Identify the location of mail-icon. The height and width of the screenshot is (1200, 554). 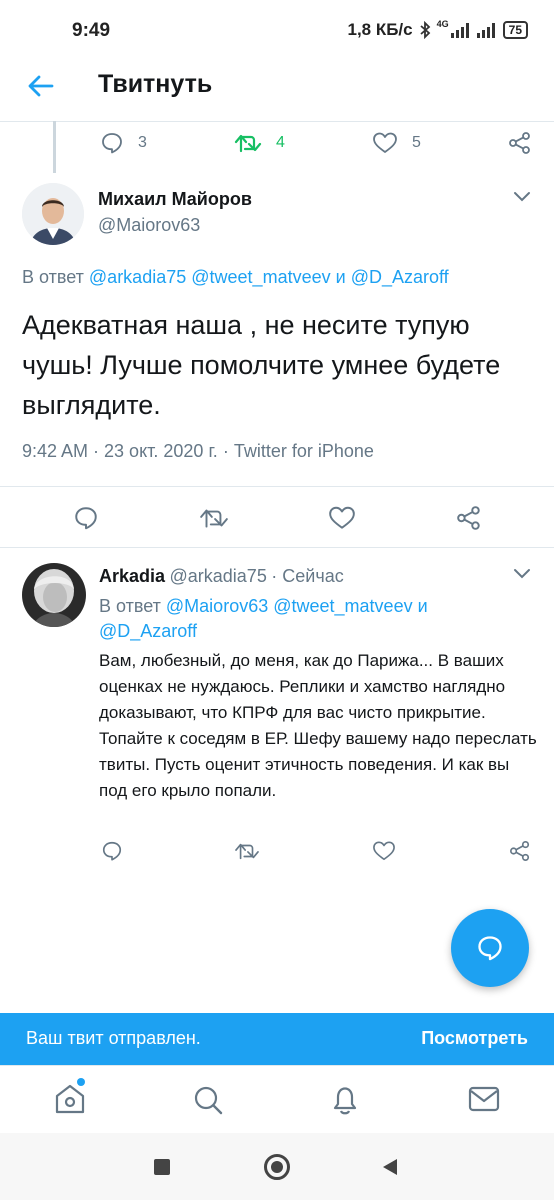
(484, 1099).